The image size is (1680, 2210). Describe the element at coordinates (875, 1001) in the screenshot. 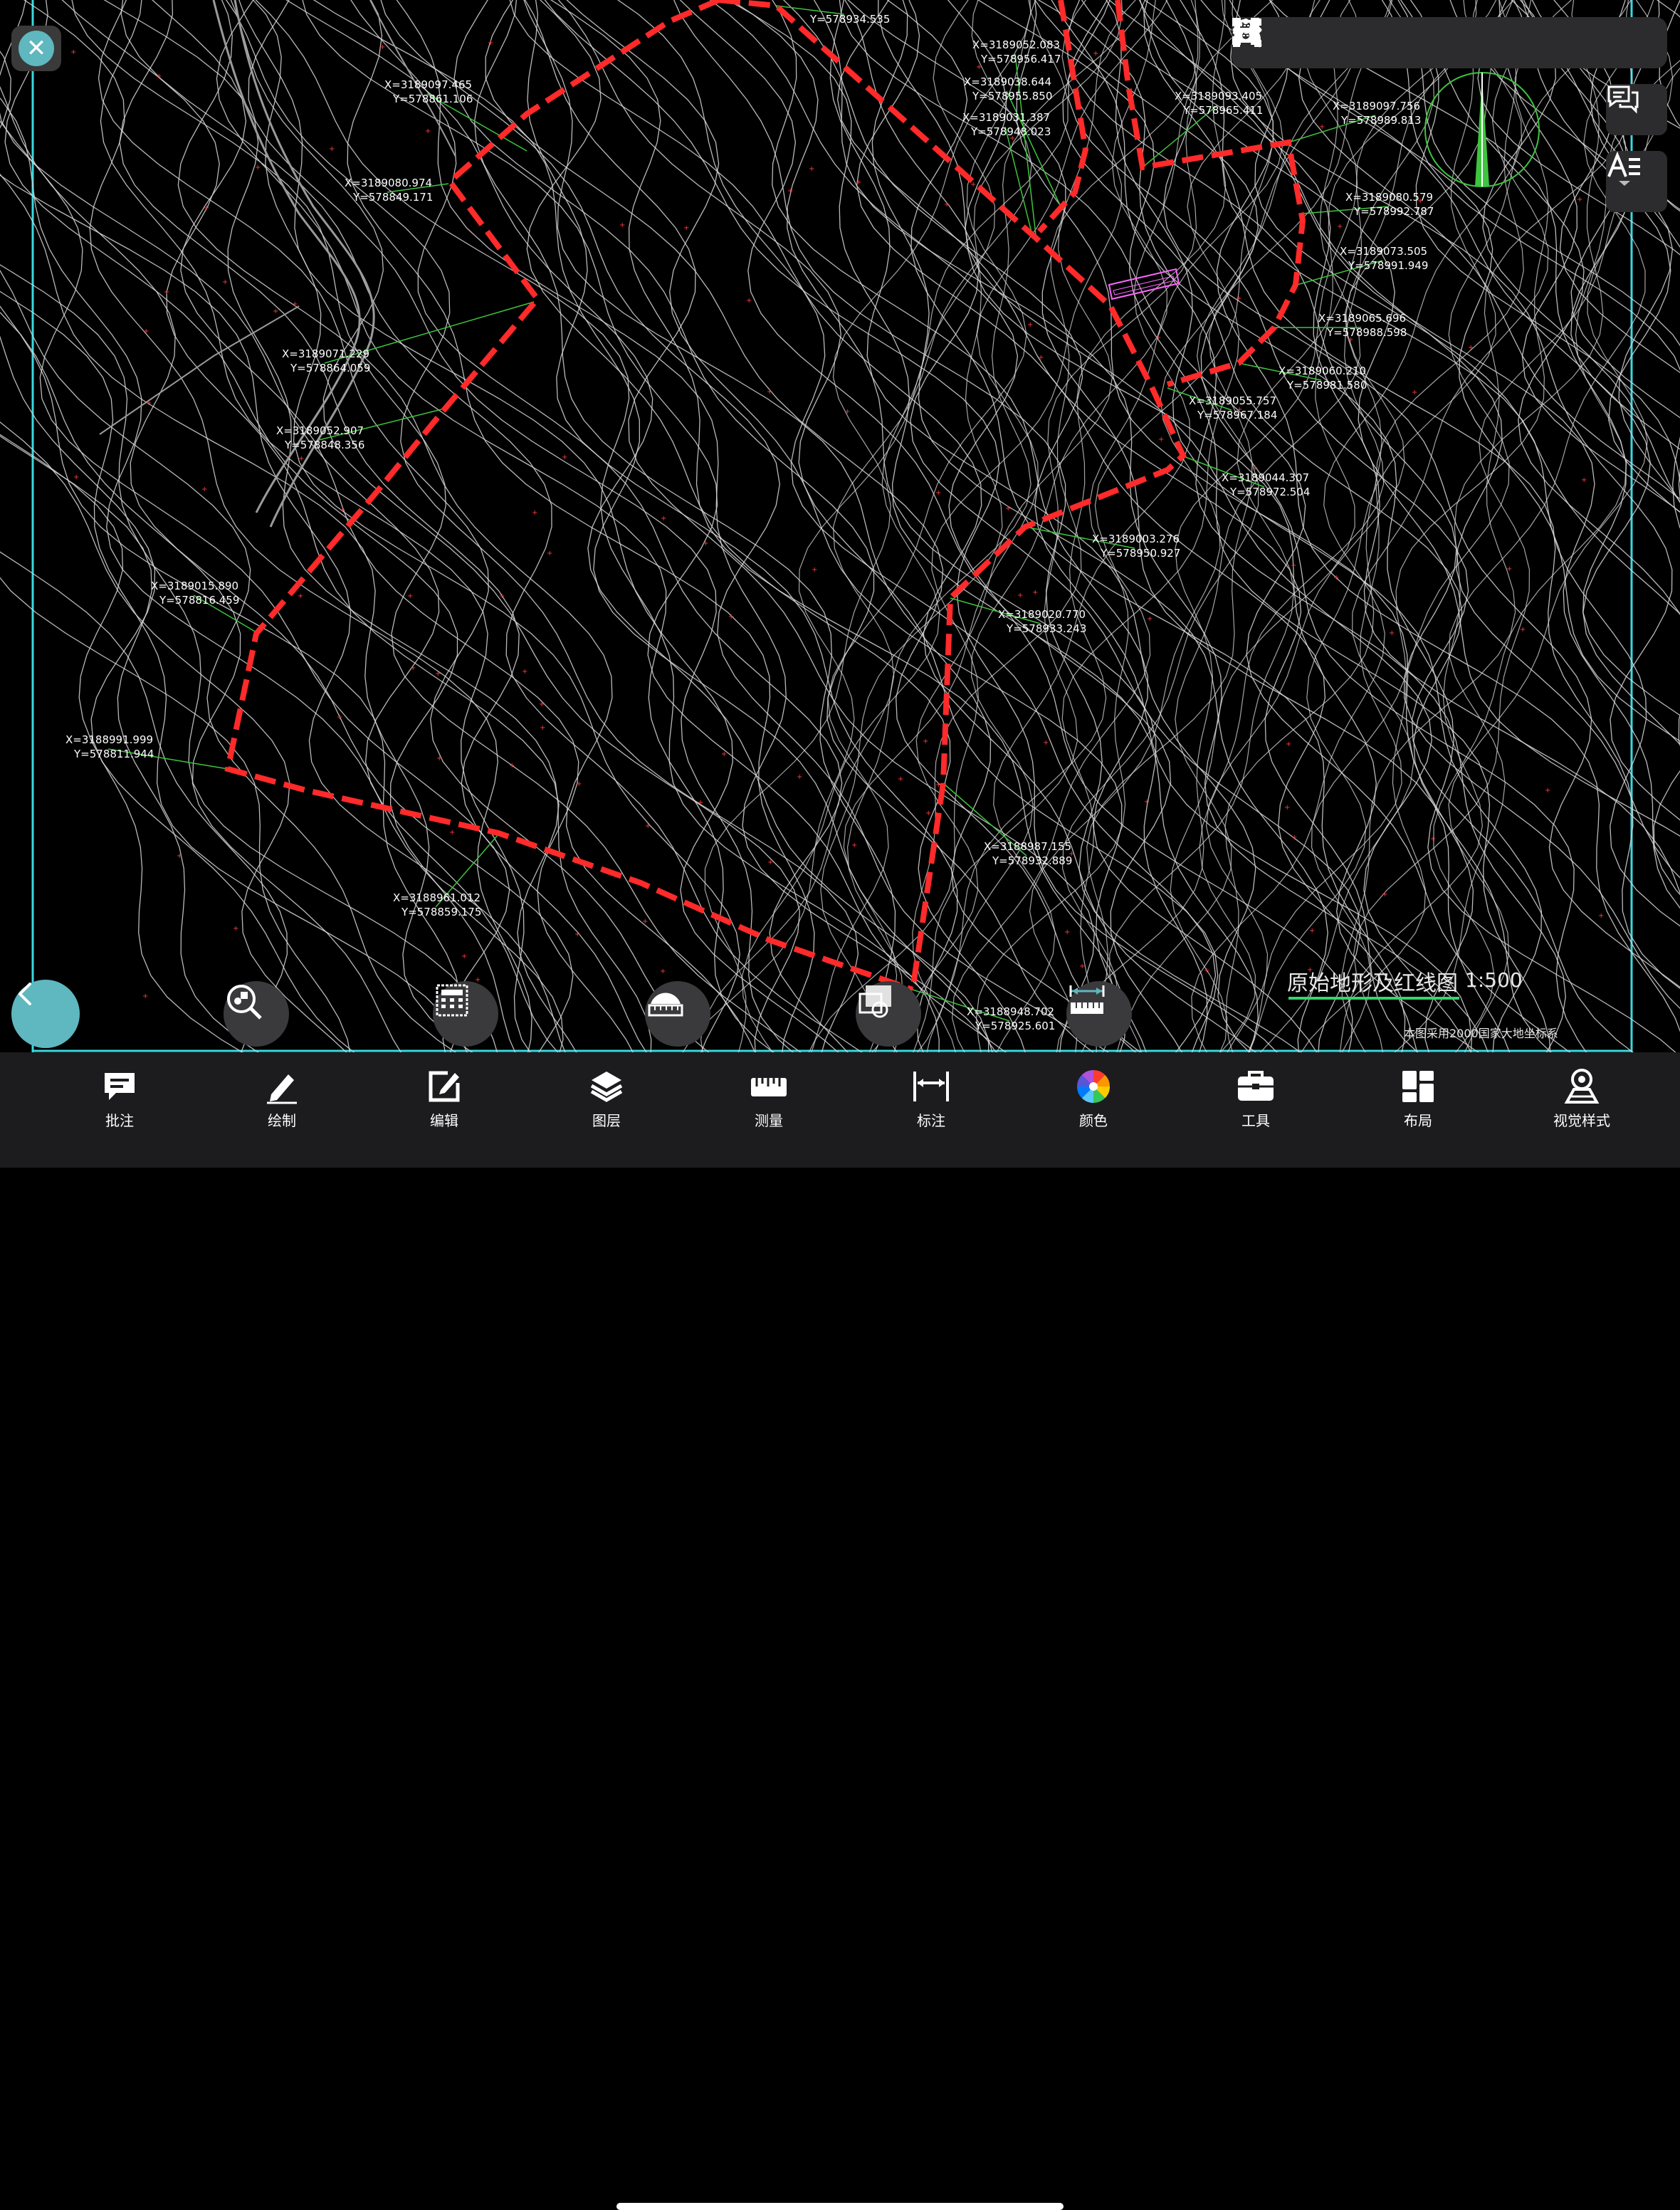

I see `region-shape-icon` at that location.